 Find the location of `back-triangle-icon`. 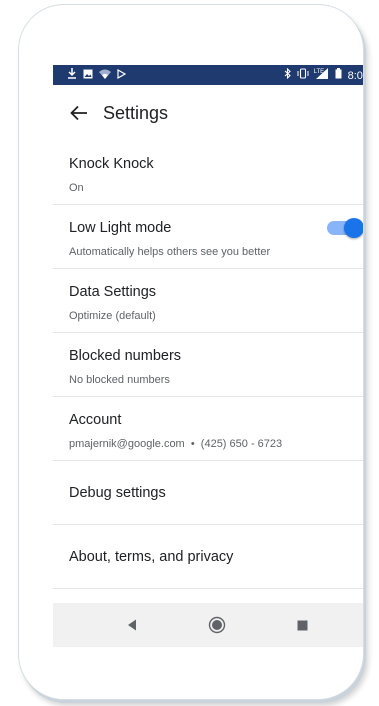

back-triangle-icon is located at coordinates (132, 625).